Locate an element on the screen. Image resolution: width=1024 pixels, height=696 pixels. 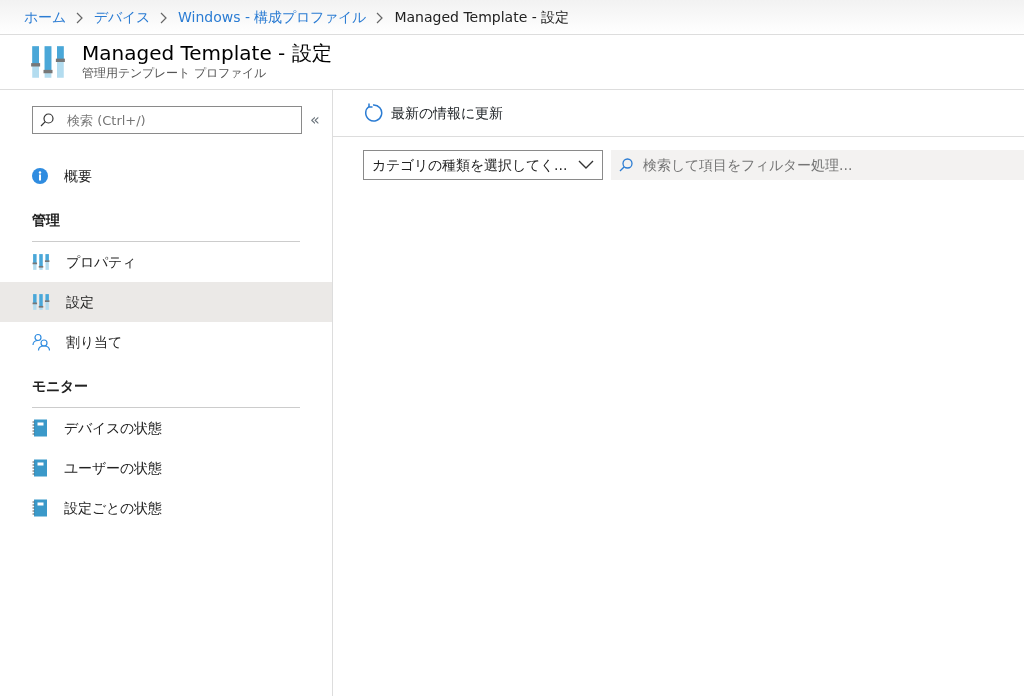
search-field: 検索 (Ctrl+/) is located at coordinates (167, 120).